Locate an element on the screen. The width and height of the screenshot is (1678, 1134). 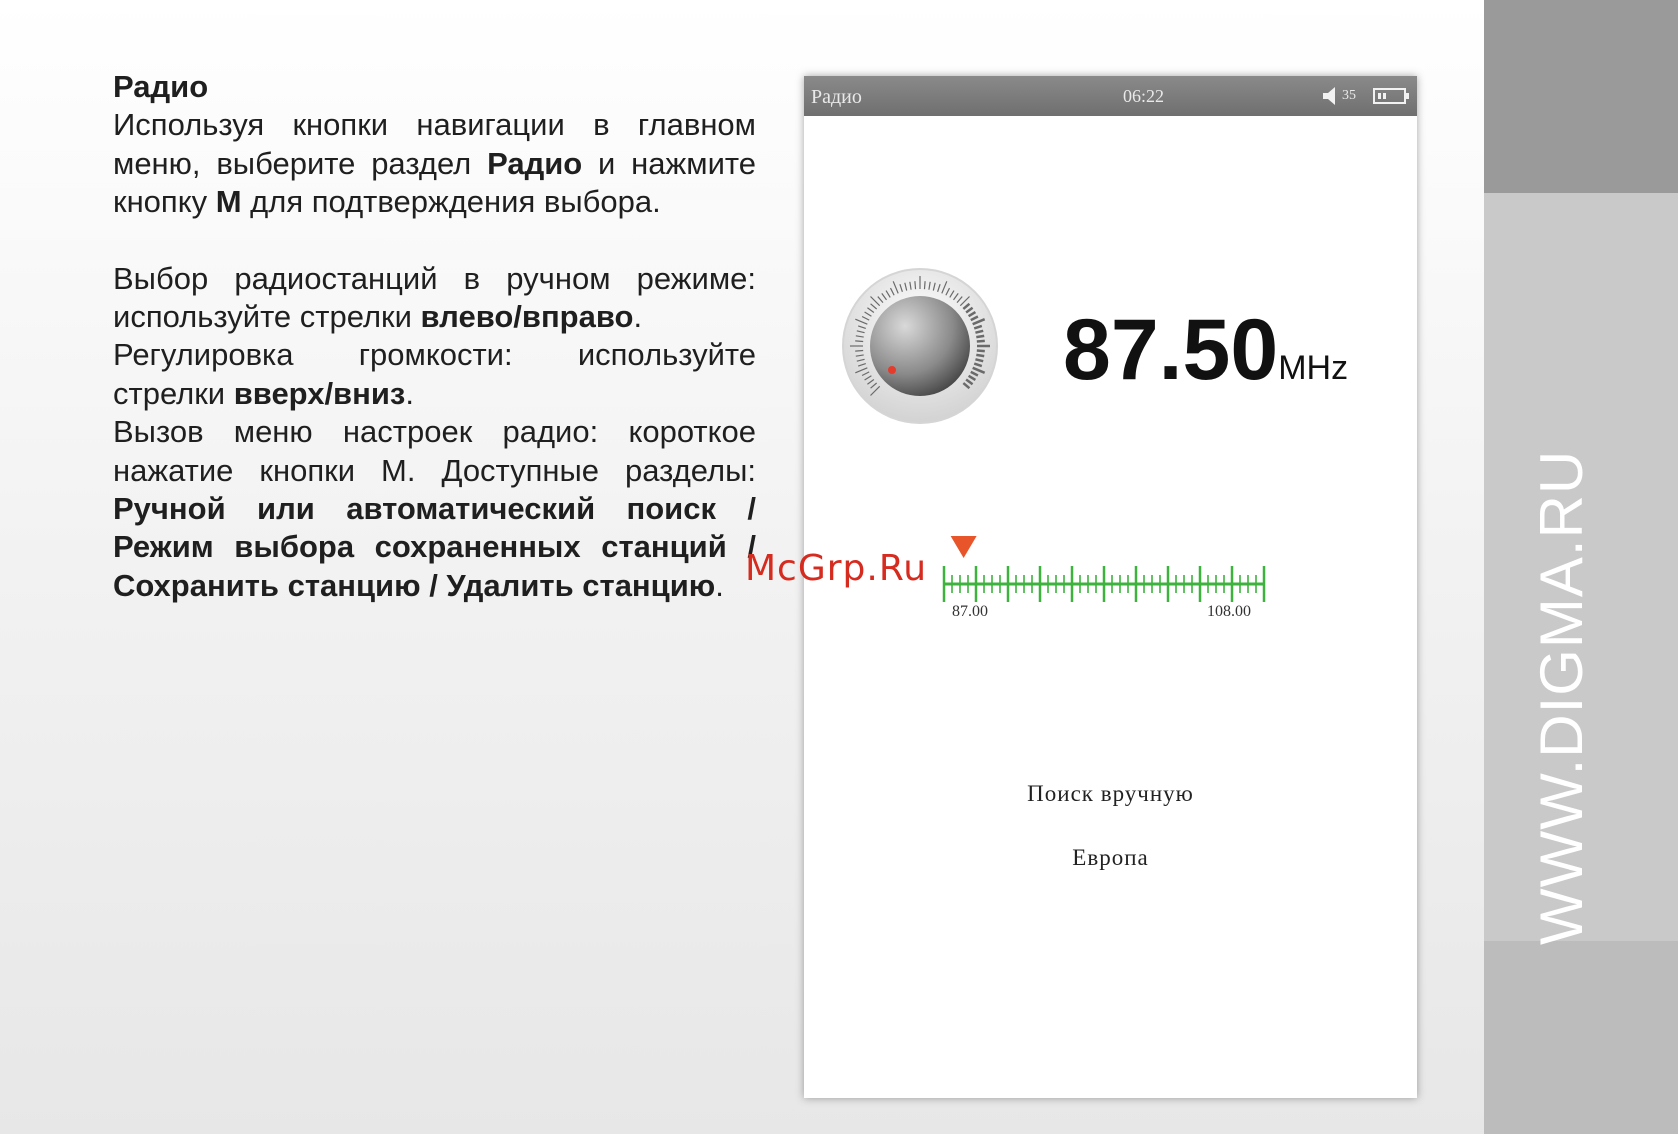
status-time: 06:22 is located at coordinates (1144, 96).